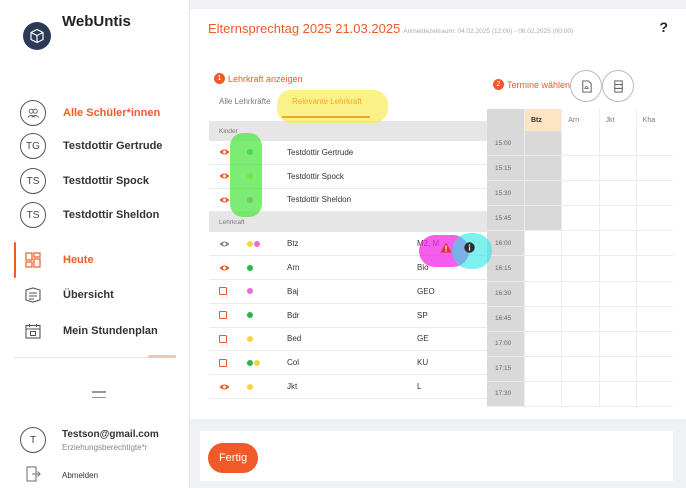 The width and height of the screenshot is (686, 488). What do you see at coordinates (348, 363) in the screenshot?
I see `teacher-row: Col KU` at bounding box center [348, 363].